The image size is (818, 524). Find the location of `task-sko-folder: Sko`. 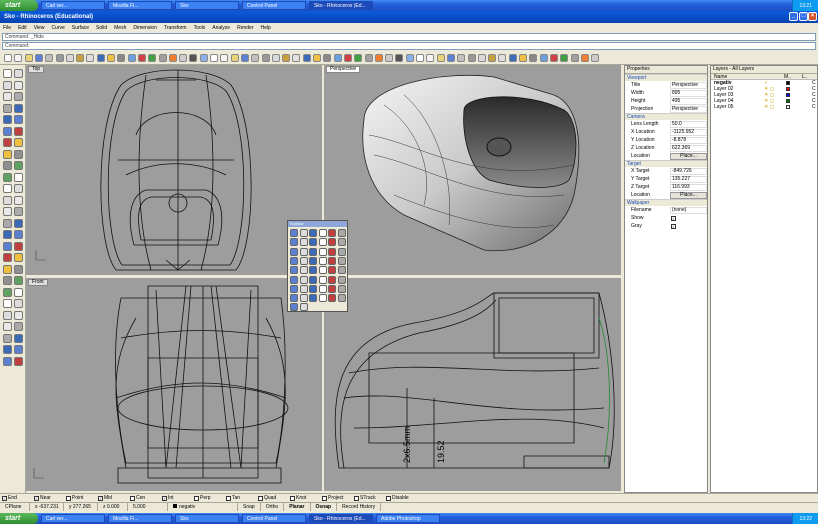

task-sko-folder: Sko is located at coordinates (207, 5).